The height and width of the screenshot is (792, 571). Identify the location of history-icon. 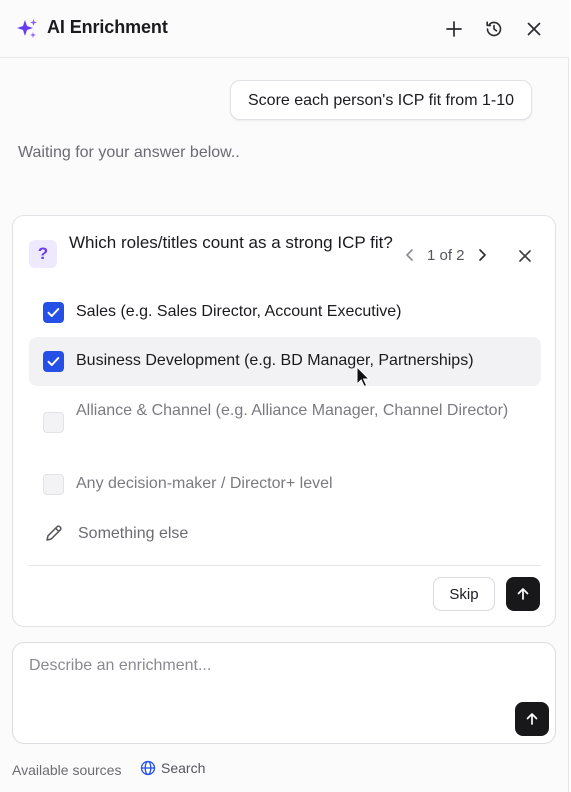
(494, 29).